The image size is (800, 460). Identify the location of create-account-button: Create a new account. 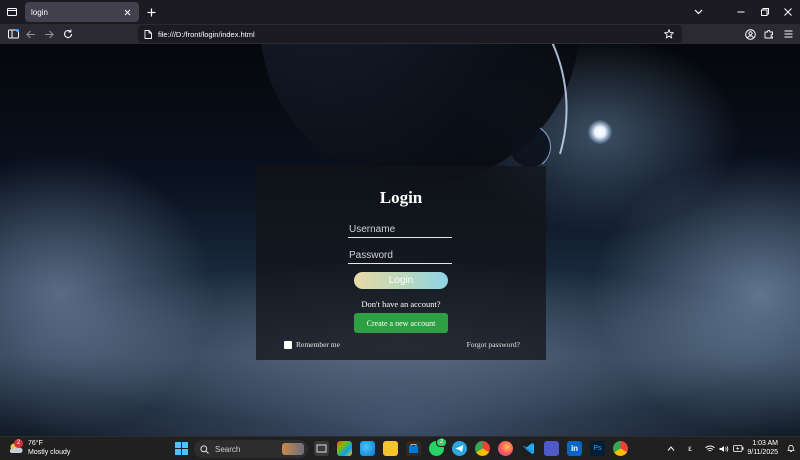
(401, 323).